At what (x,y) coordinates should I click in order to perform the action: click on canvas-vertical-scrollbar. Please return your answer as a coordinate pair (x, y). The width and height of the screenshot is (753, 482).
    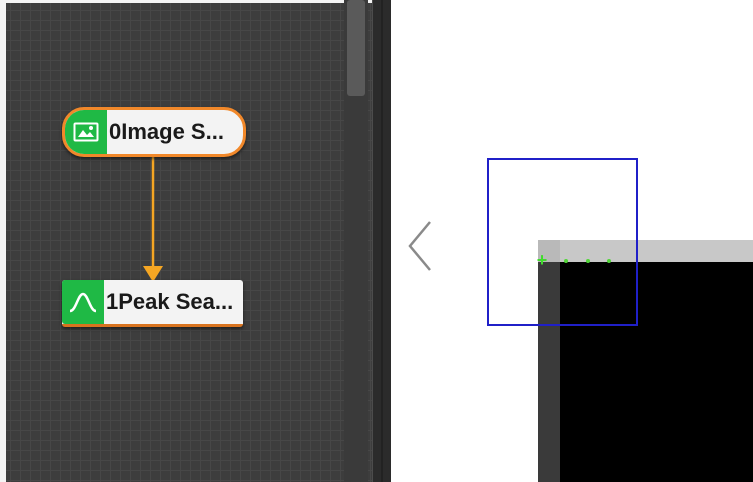
    Looking at the image, I should click on (356, 241).